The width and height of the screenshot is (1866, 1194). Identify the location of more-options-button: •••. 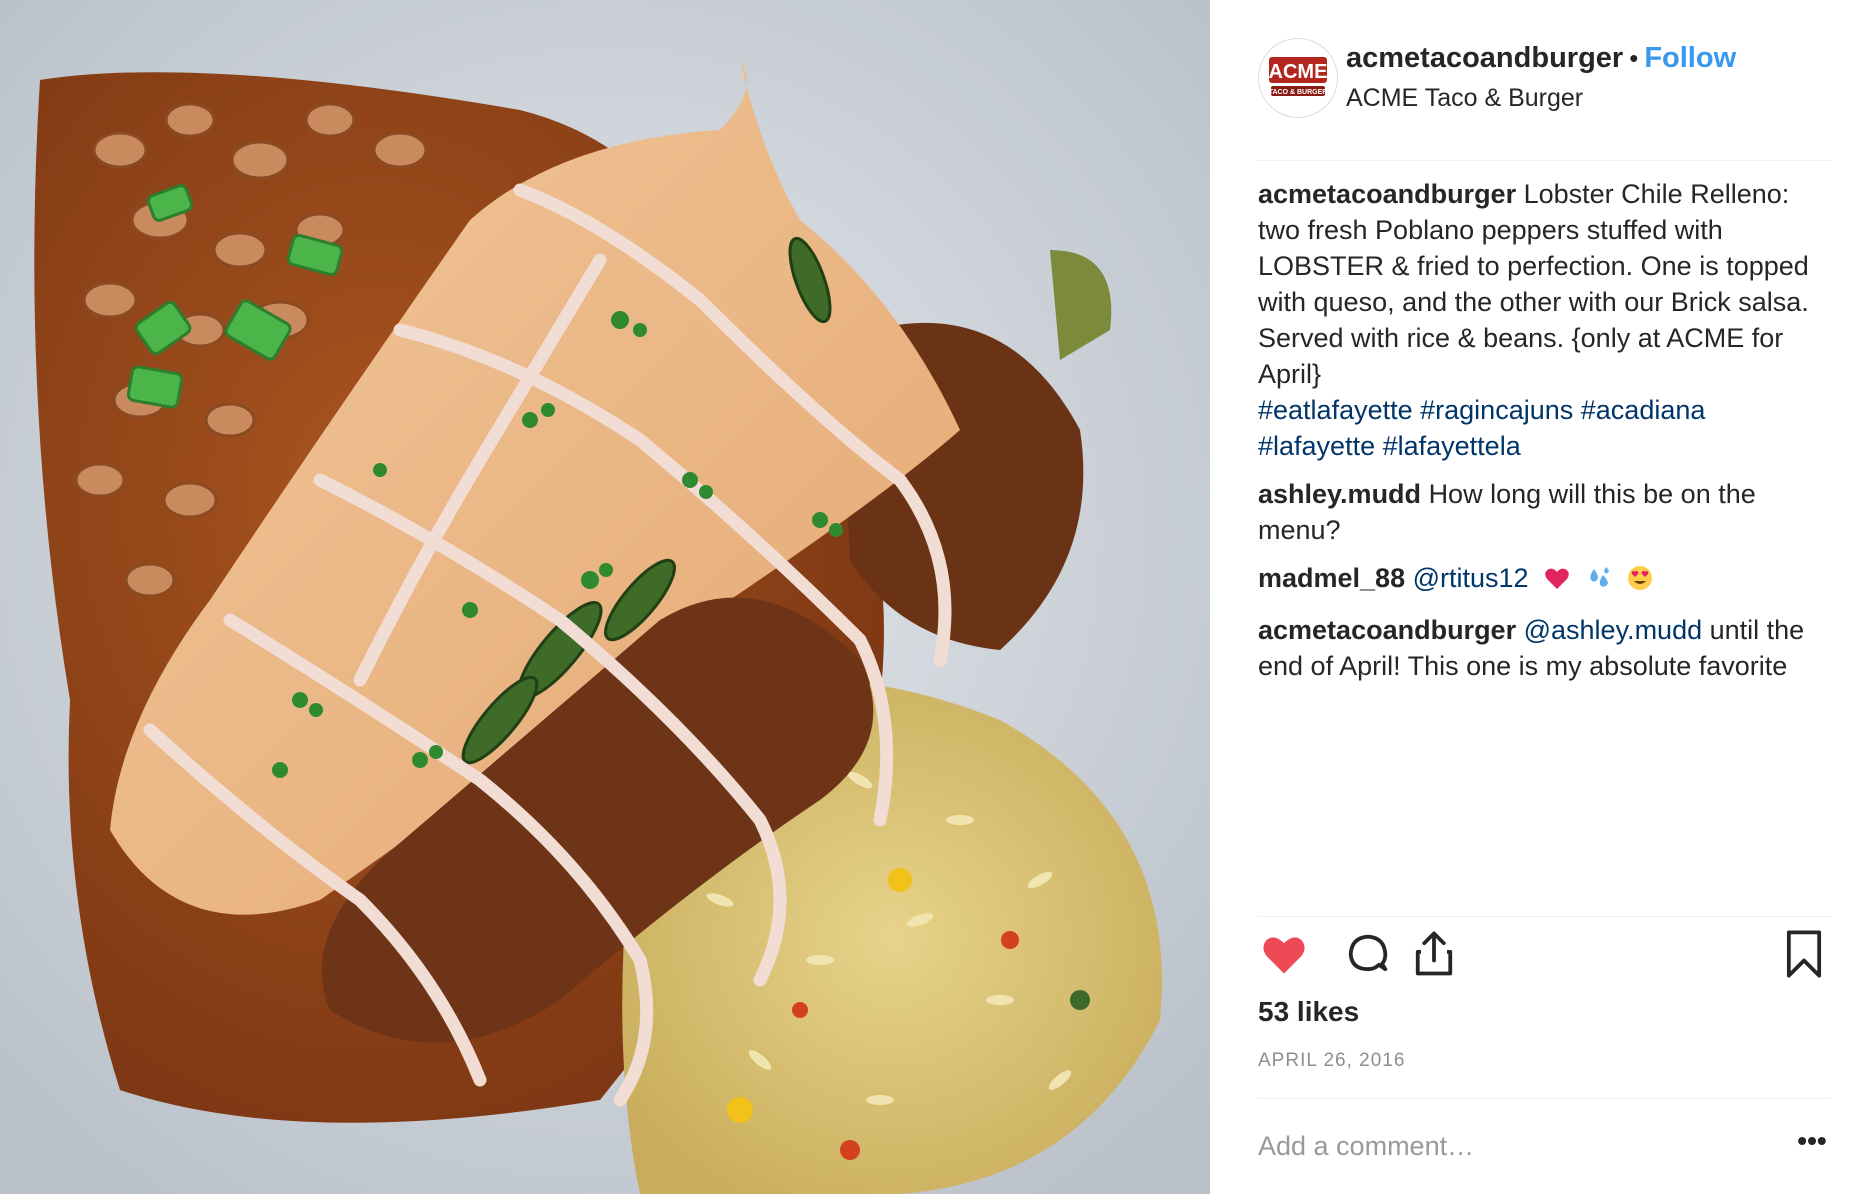
(1812, 1146).